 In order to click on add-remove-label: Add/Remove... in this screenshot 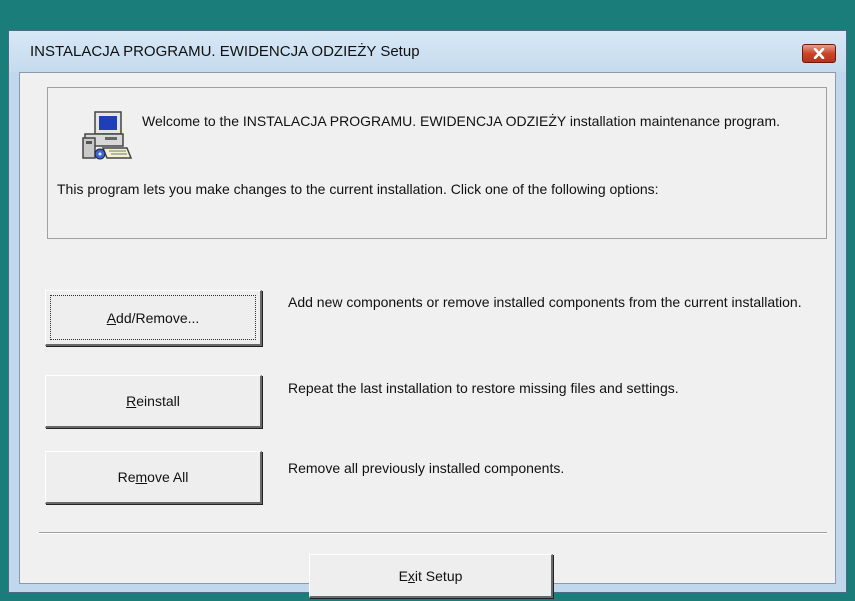, I will do `click(153, 317)`.